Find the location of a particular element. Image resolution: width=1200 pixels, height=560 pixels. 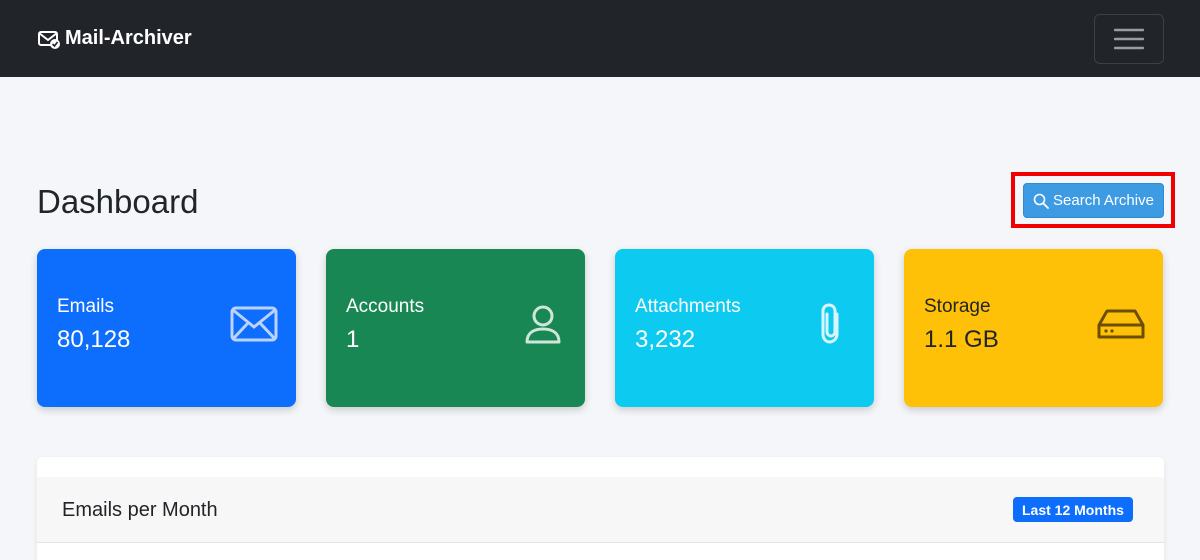

menu-toggle-button is located at coordinates (1129, 39).